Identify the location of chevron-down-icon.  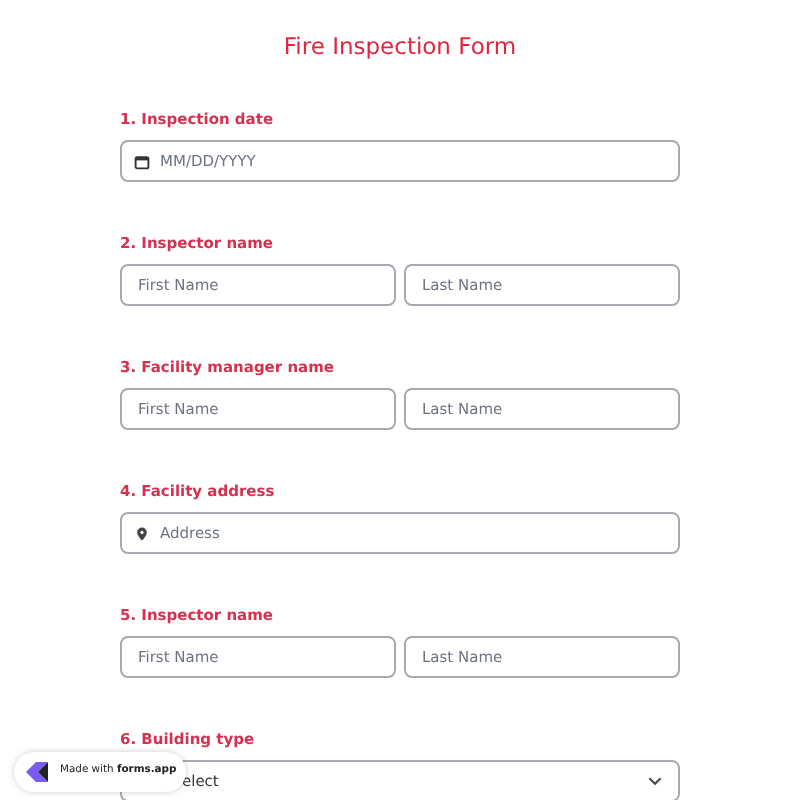
(655, 781).